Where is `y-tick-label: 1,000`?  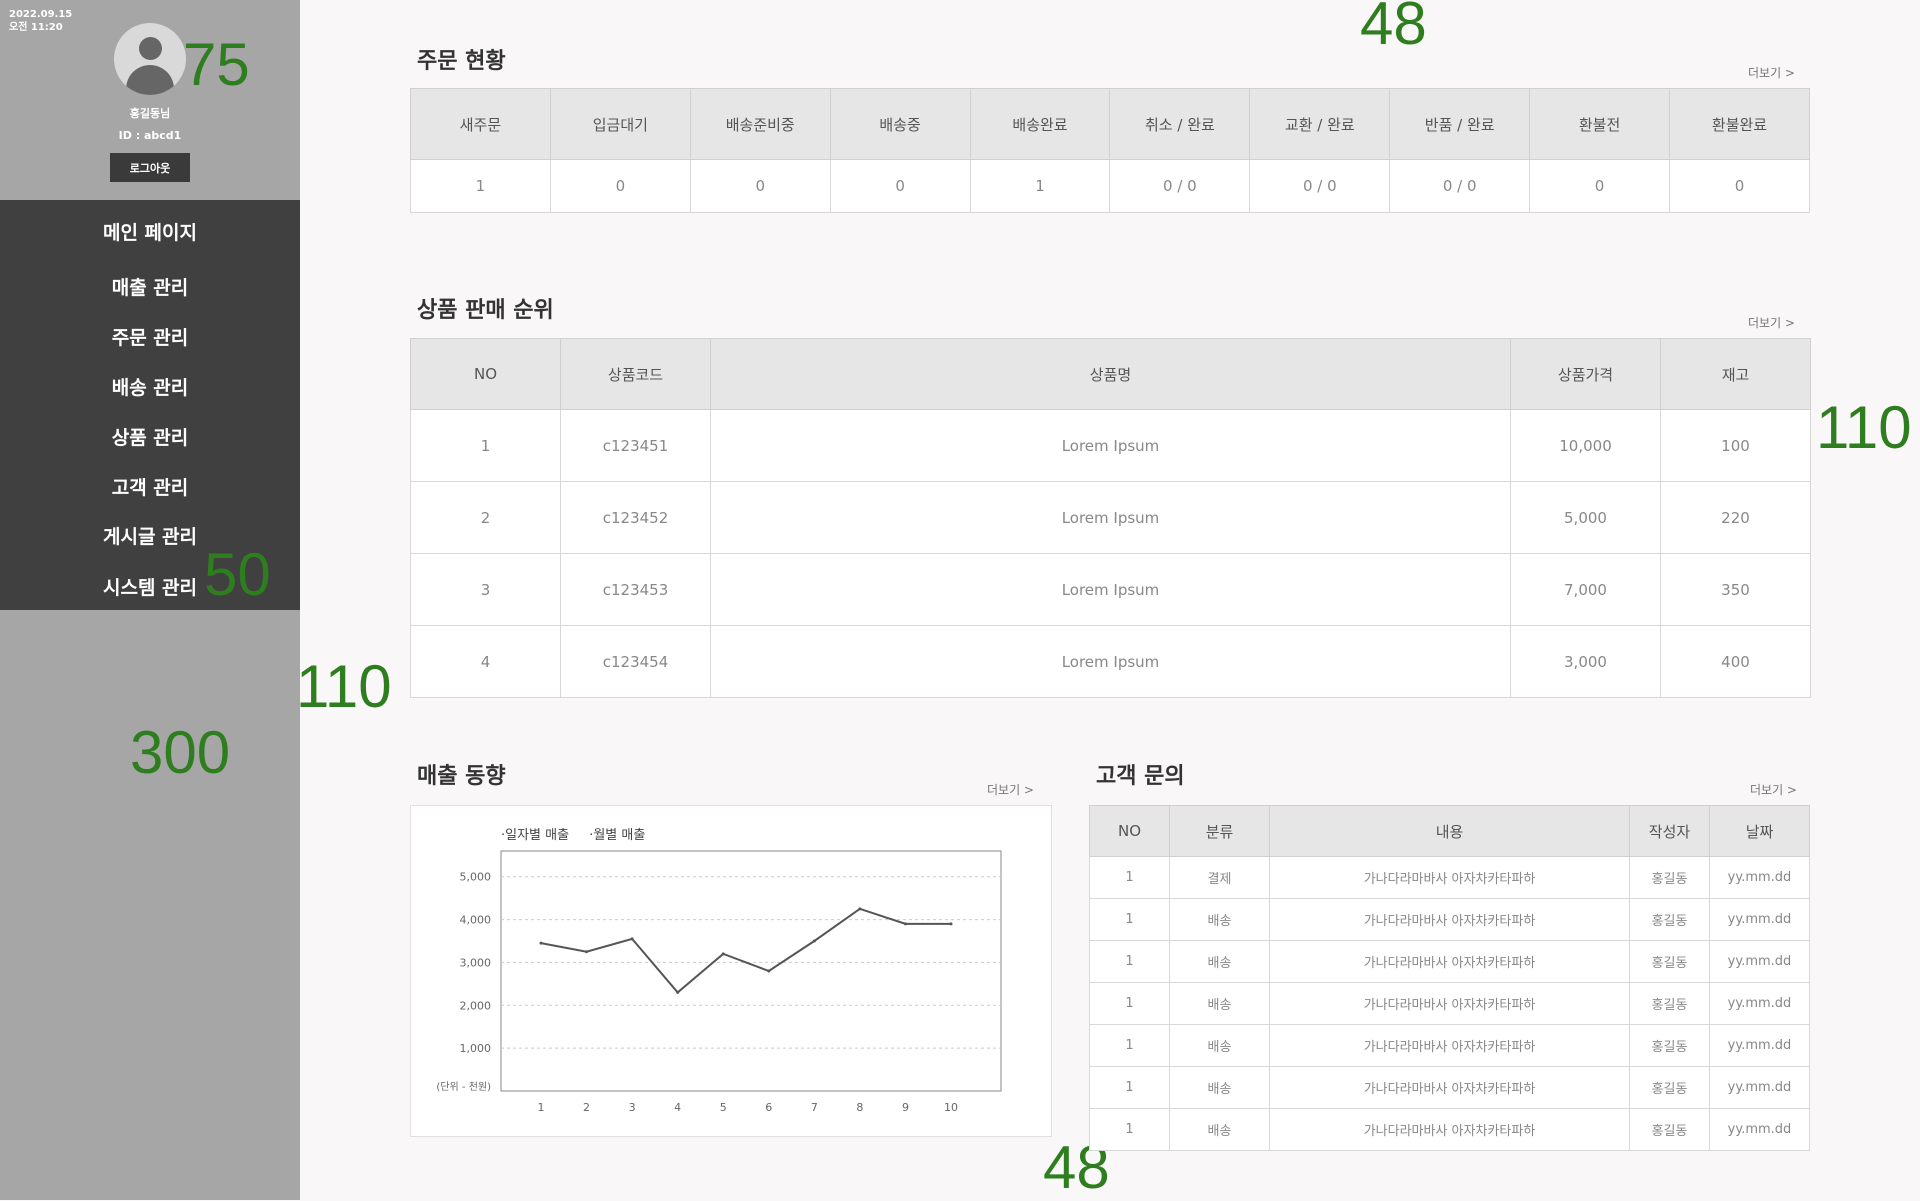 y-tick-label: 1,000 is located at coordinates (476, 1048).